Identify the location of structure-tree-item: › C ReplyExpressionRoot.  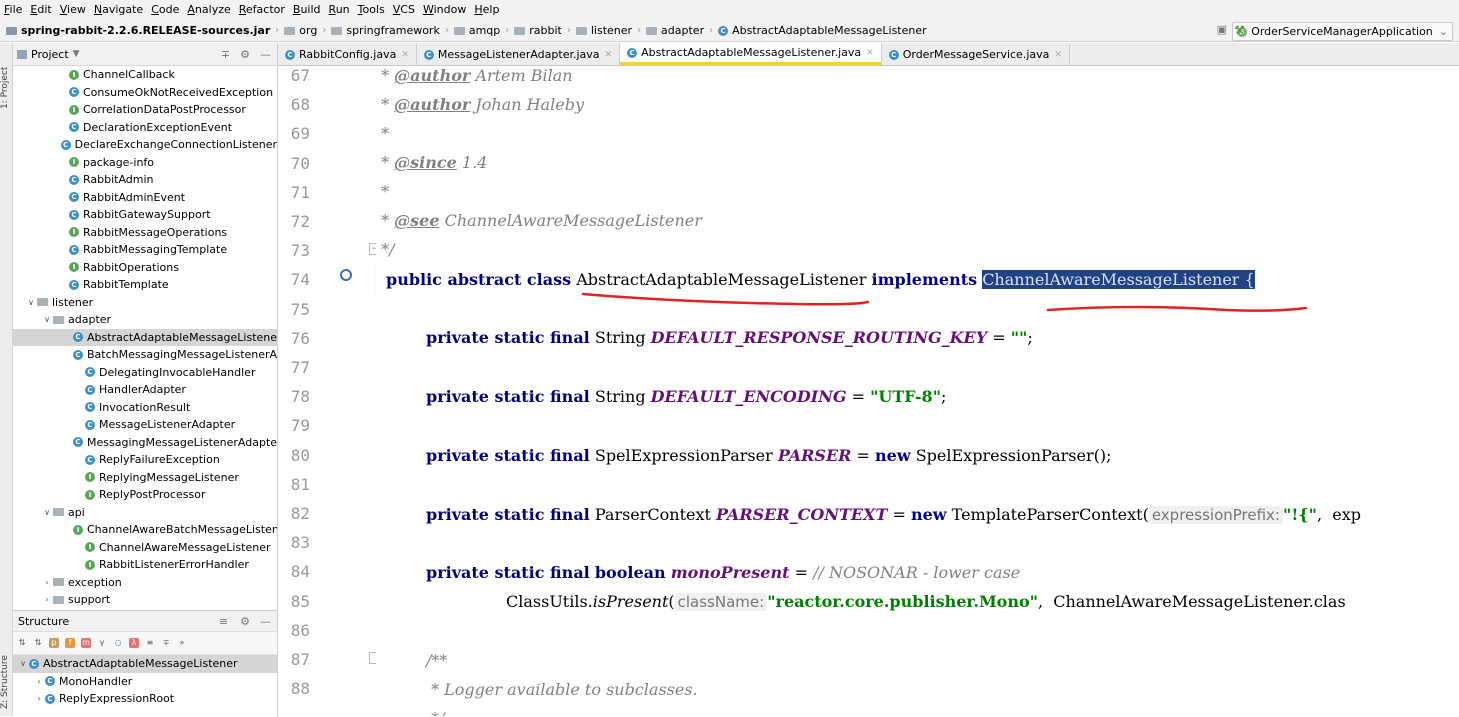
(145, 699).